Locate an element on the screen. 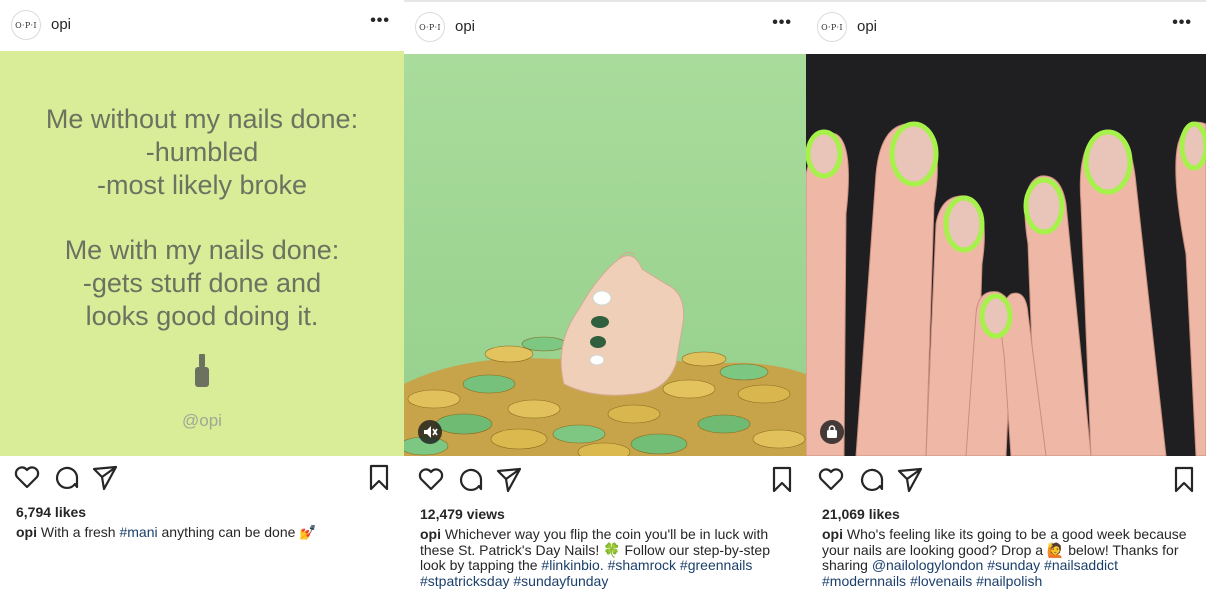 The height and width of the screenshot is (608, 1206). quote-line: Me without my nails done: is located at coordinates (202, 119).